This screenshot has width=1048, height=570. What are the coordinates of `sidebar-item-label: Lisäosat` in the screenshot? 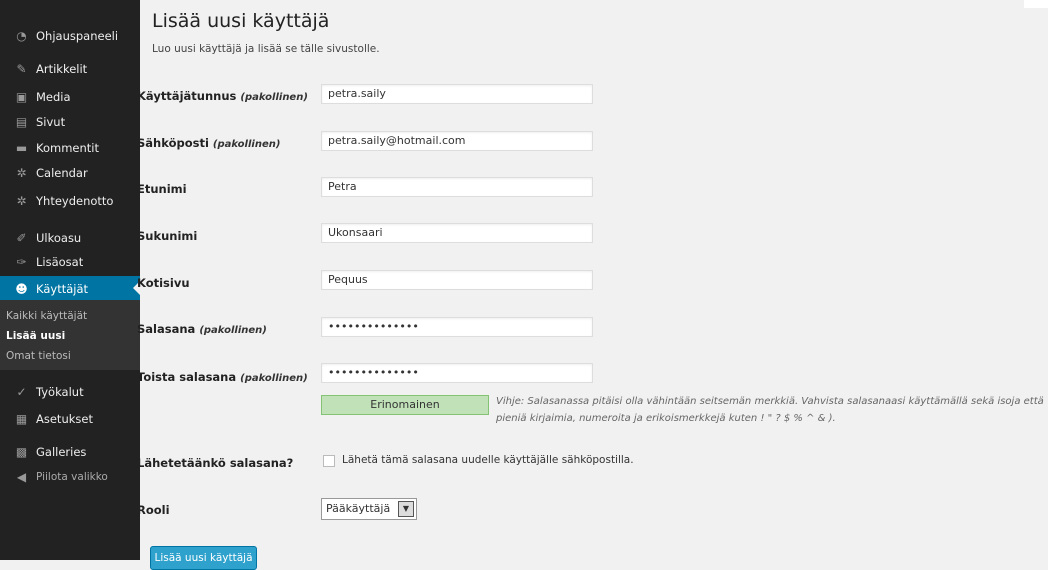 It's located at (60, 262).